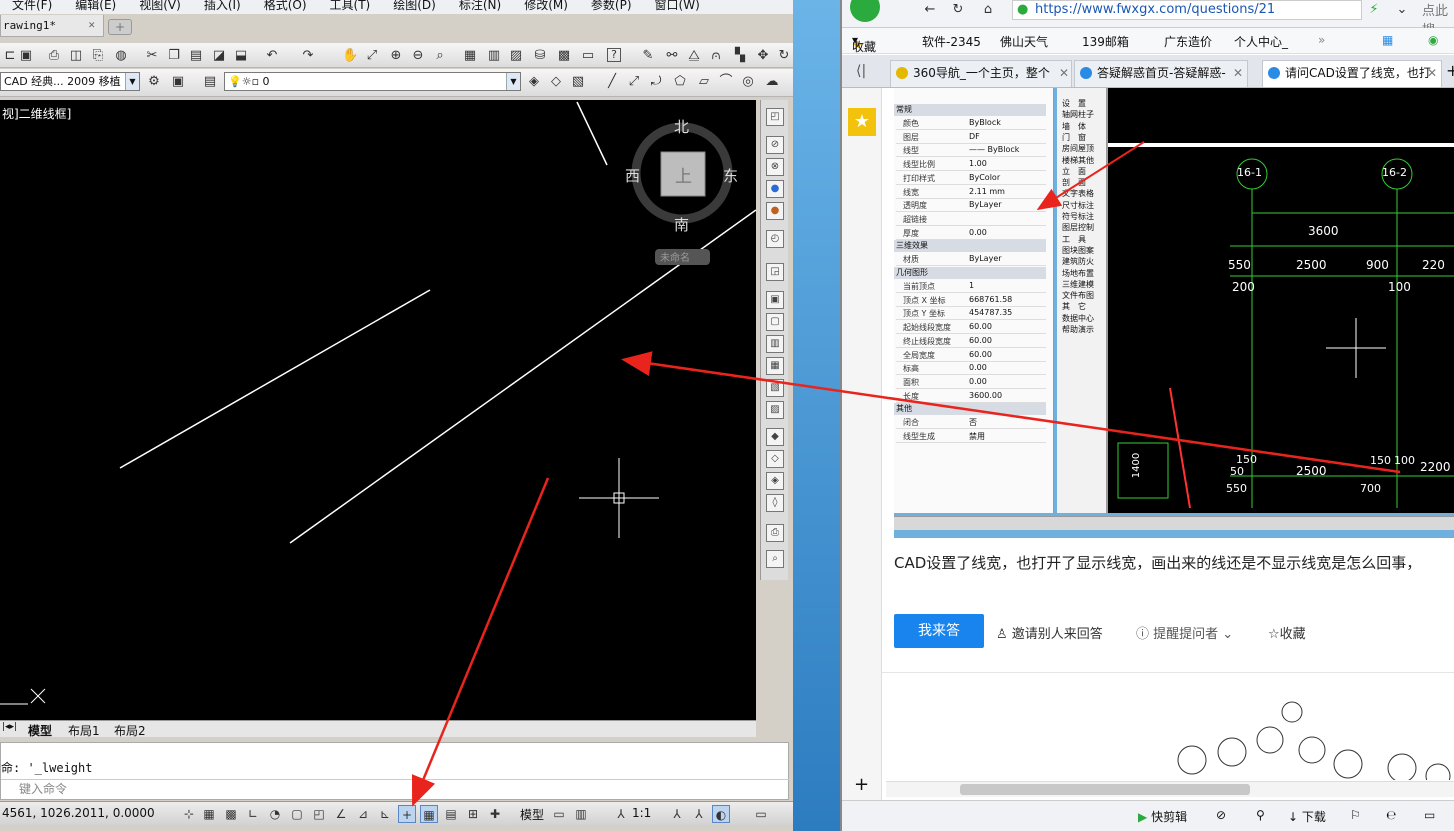 The height and width of the screenshot is (831, 1454). What do you see at coordinates (1078, 216) in the screenshot?
I see `tangent-menu-item: 符号标注` at bounding box center [1078, 216].